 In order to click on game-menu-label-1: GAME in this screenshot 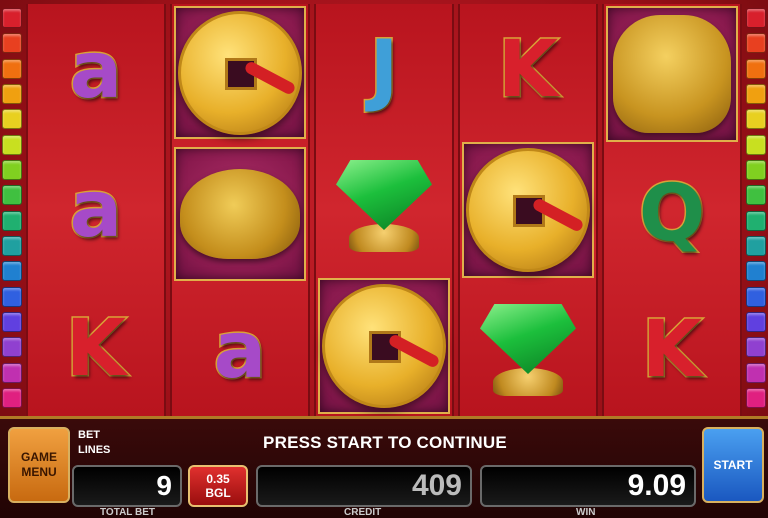, I will do `click(39, 457)`.